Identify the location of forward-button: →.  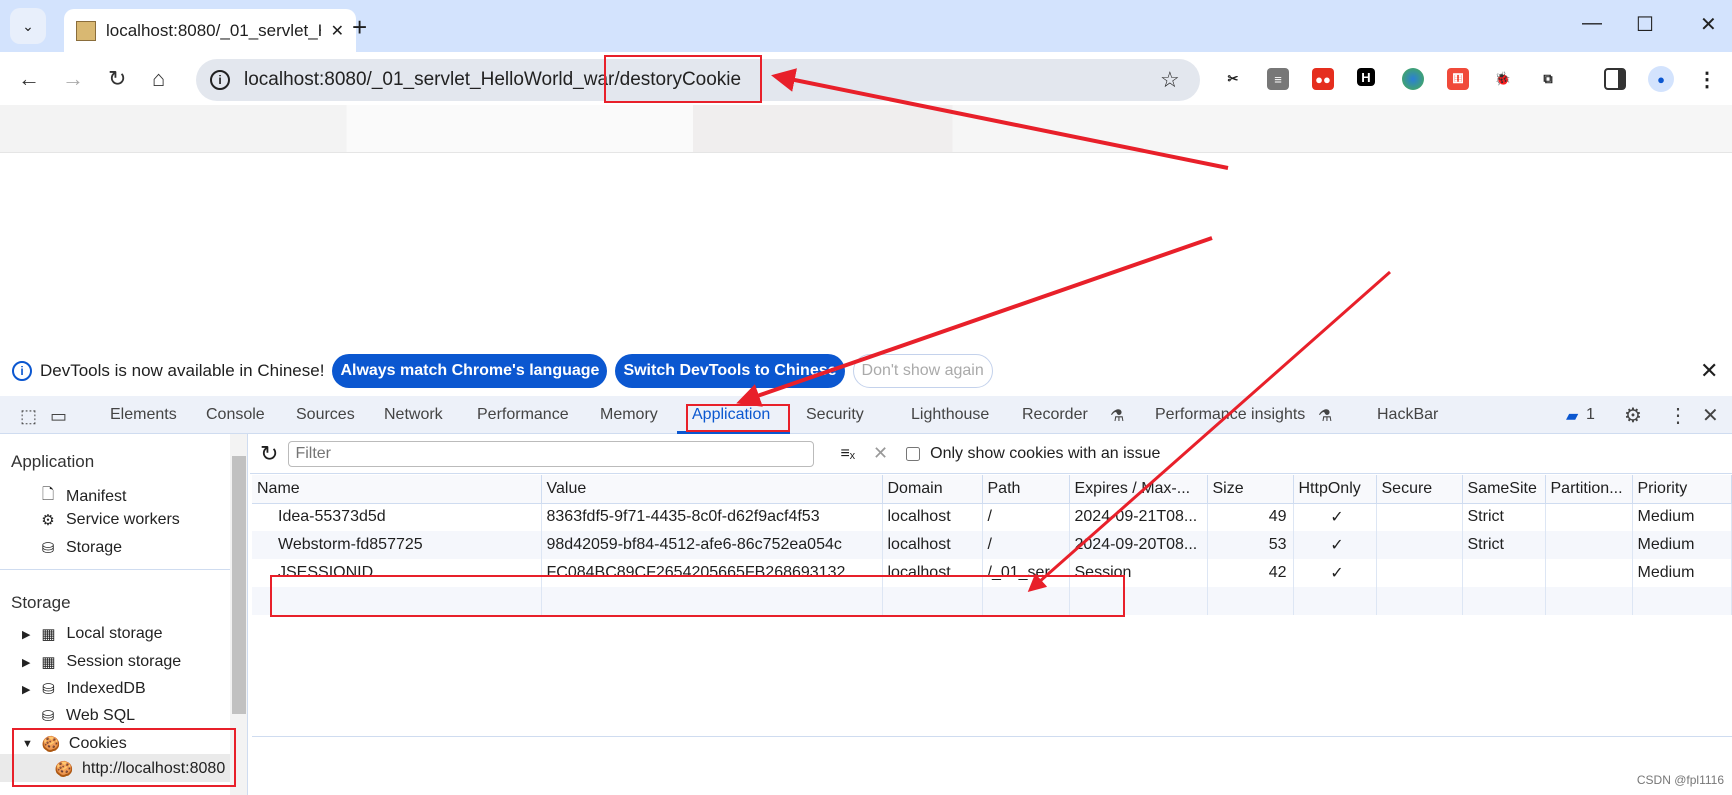
(73, 79).